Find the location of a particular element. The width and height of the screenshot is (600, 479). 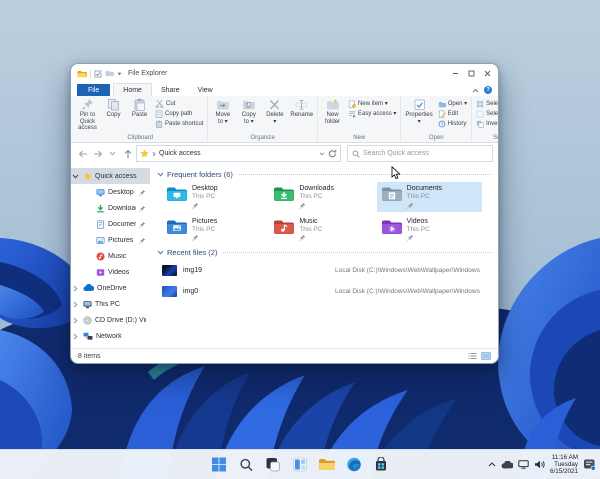

frequent-folders-header: Frequent folders (6) is located at coordinates (324, 174).